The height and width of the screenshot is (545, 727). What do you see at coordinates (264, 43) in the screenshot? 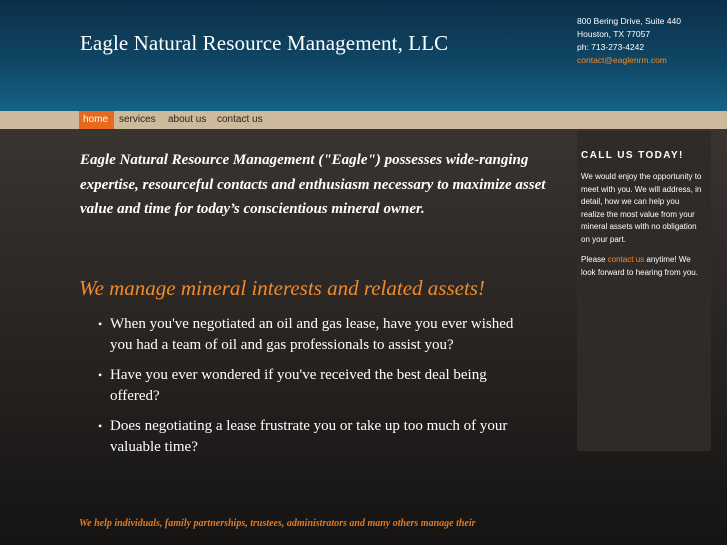
I see `site-title: Eagle Natural Resource Management, LLC` at bounding box center [264, 43].